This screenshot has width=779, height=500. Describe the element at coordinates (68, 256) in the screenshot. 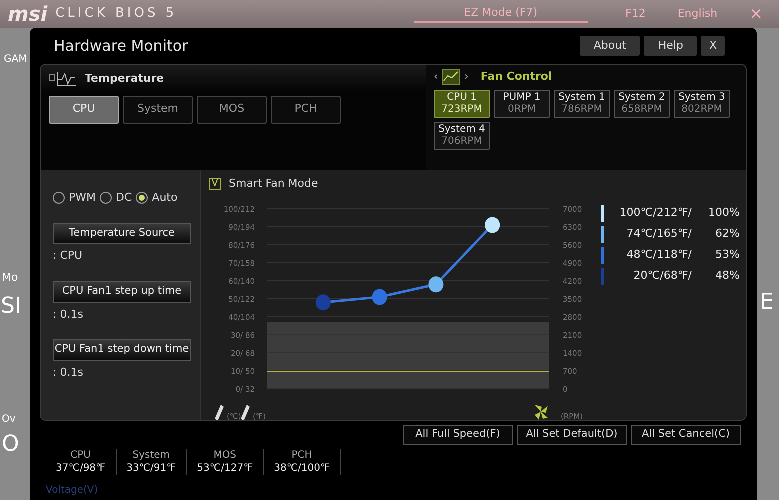

I see `setting-value: : CPU` at that location.